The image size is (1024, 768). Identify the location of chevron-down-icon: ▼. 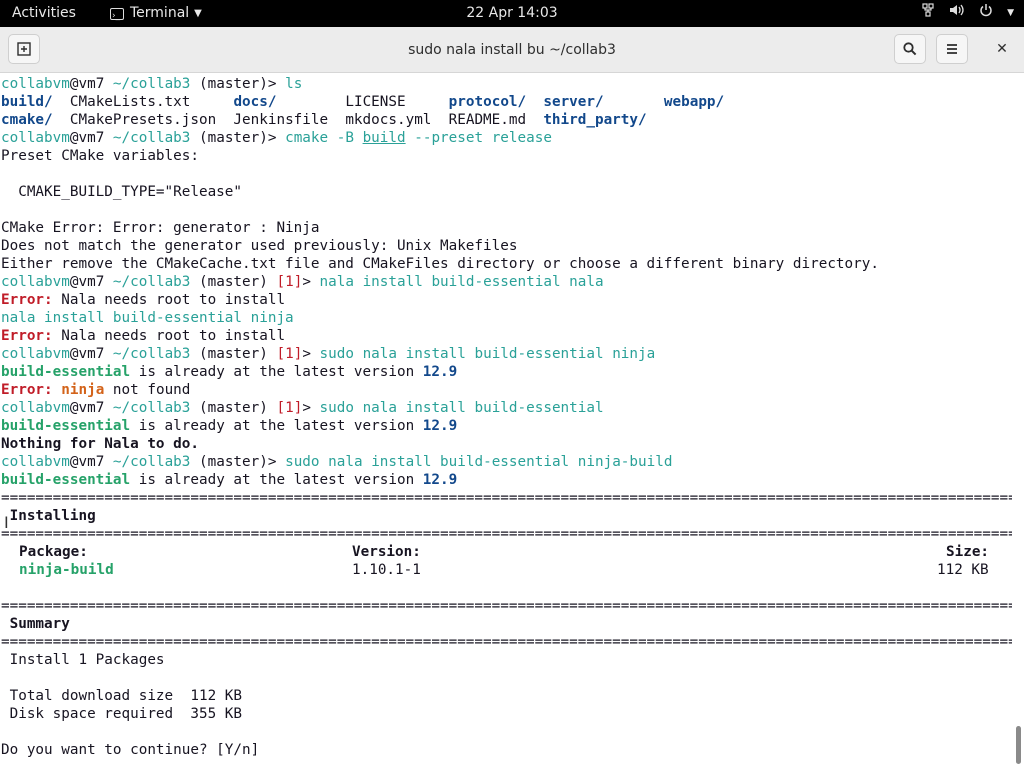
(1010, 13).